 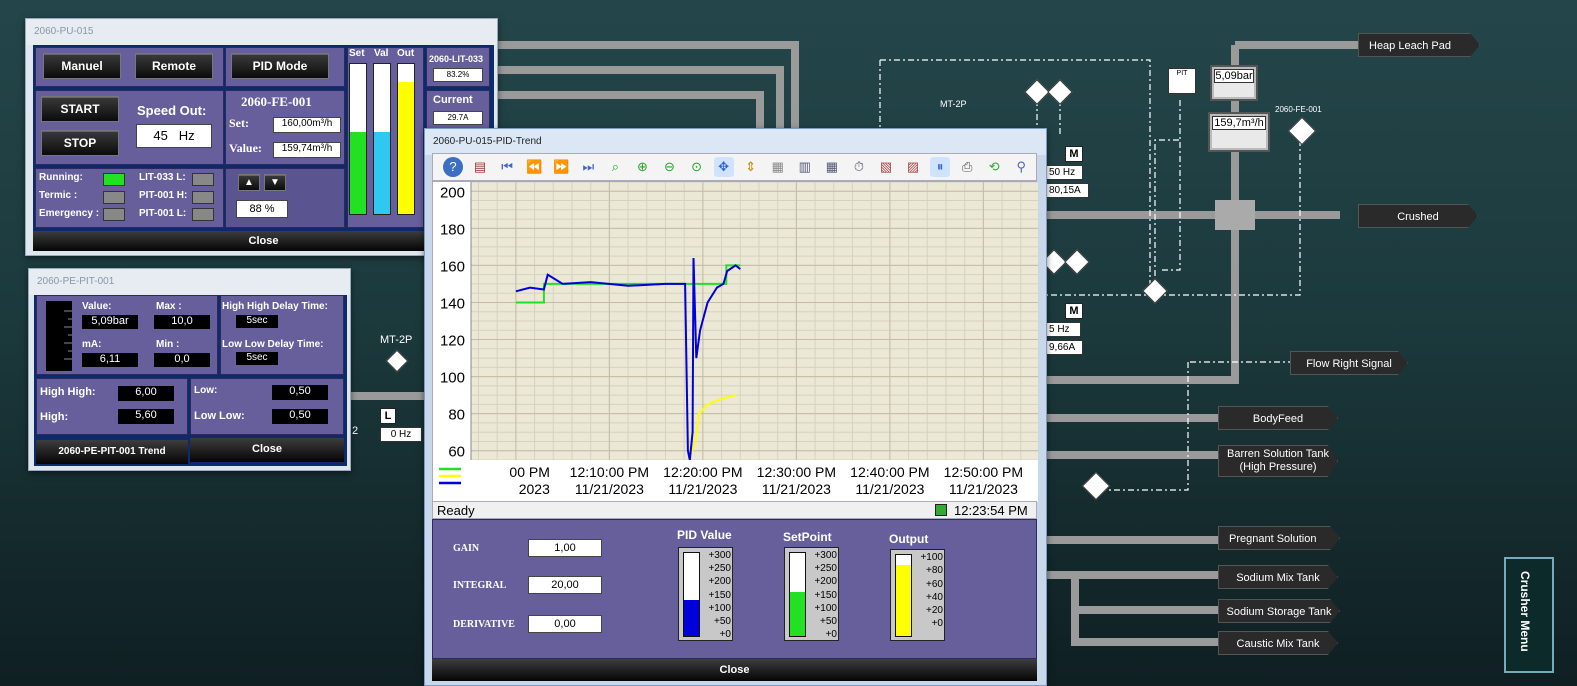 I want to click on pregnant-solution-pond-tag: Pregnant Solution Pond, so click(x=1279, y=538).